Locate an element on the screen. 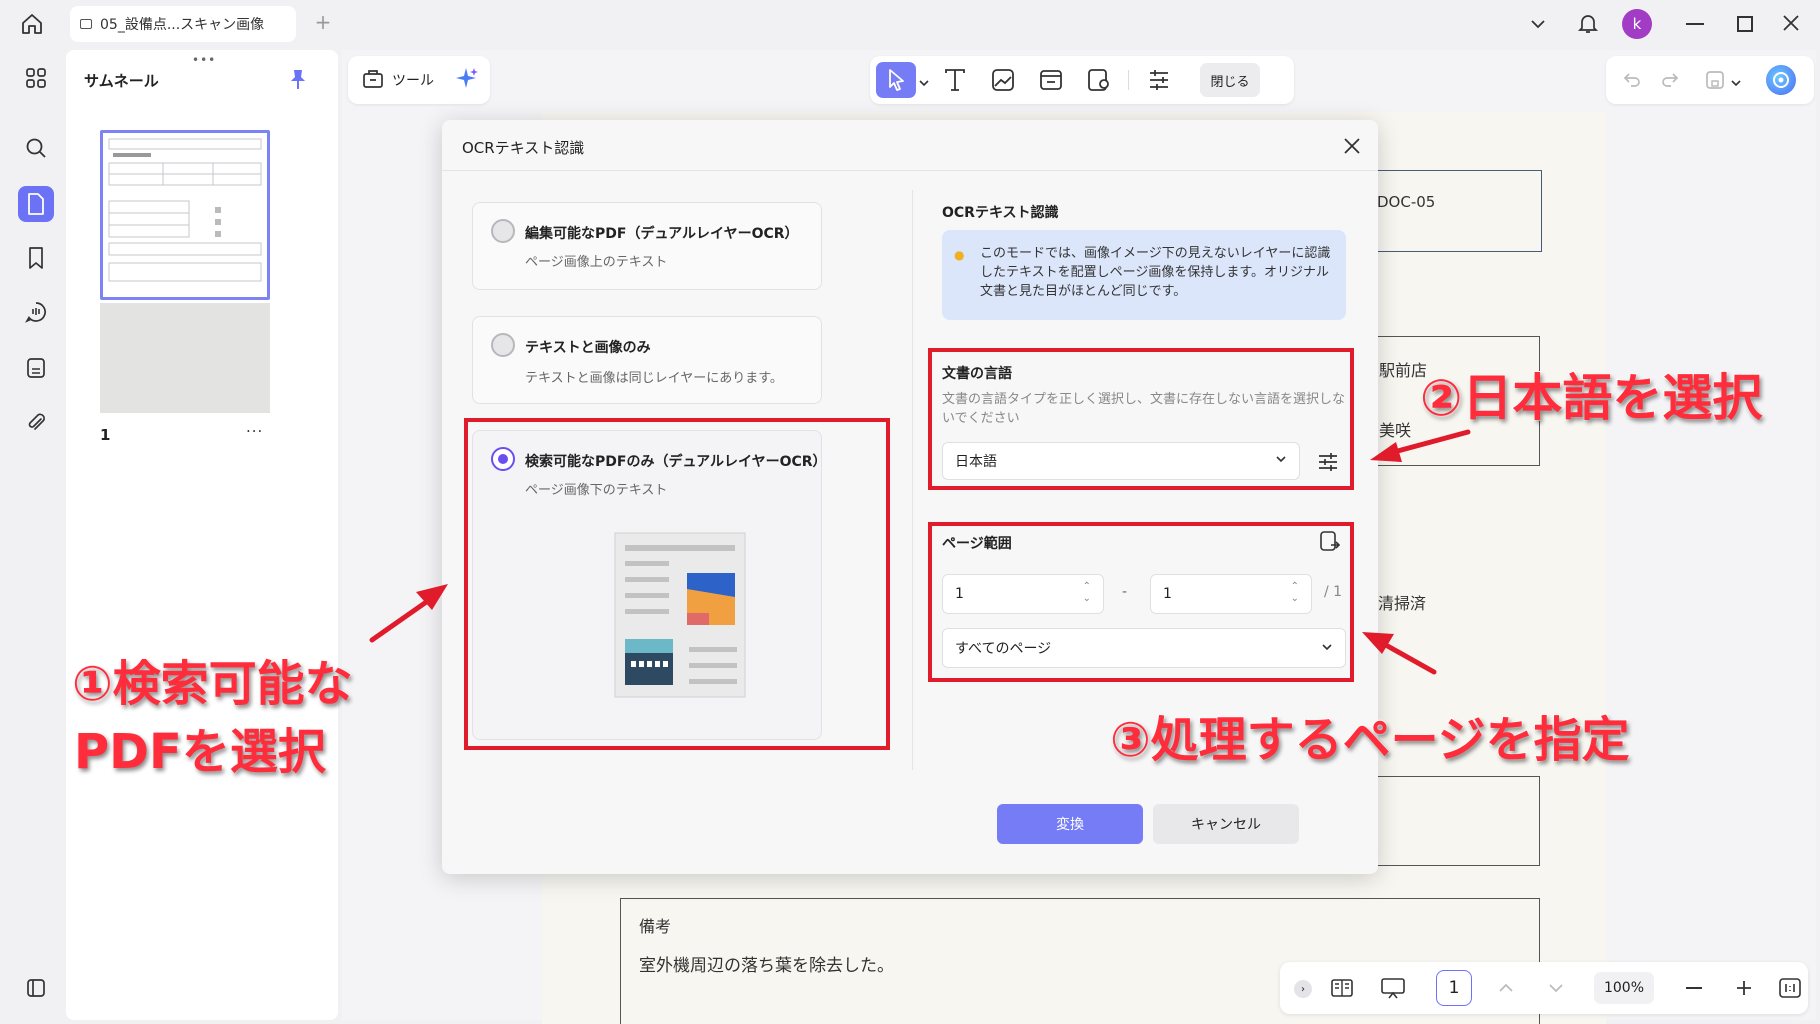 The width and height of the screenshot is (1820, 1024). next-page-icon is located at coordinates (1556, 990).